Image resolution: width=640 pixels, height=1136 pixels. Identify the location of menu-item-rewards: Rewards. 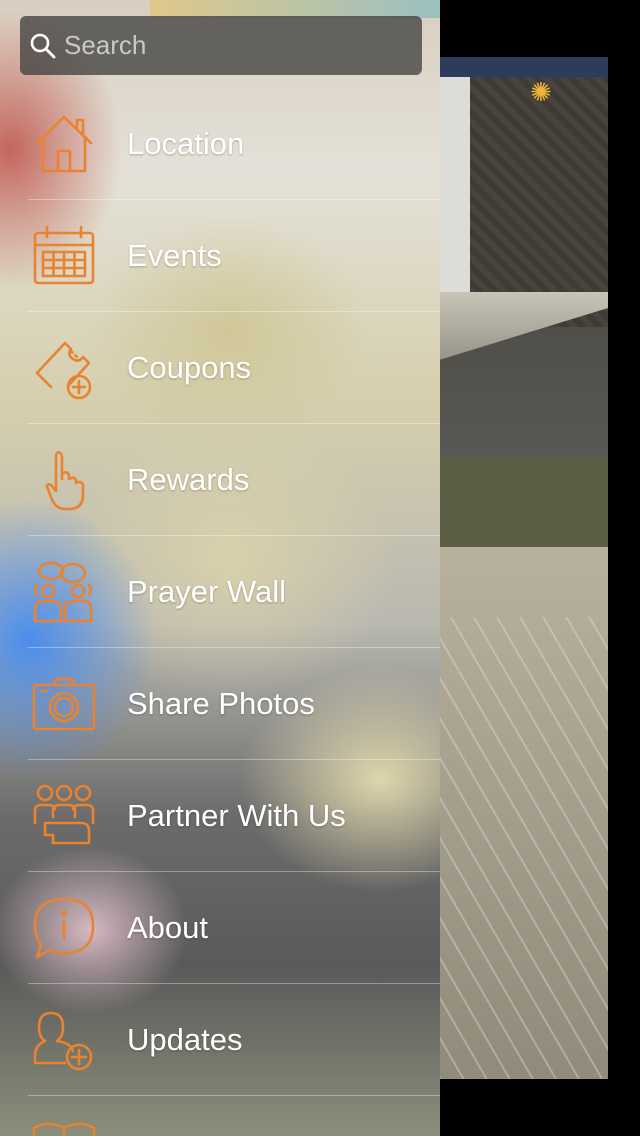
(220, 480).